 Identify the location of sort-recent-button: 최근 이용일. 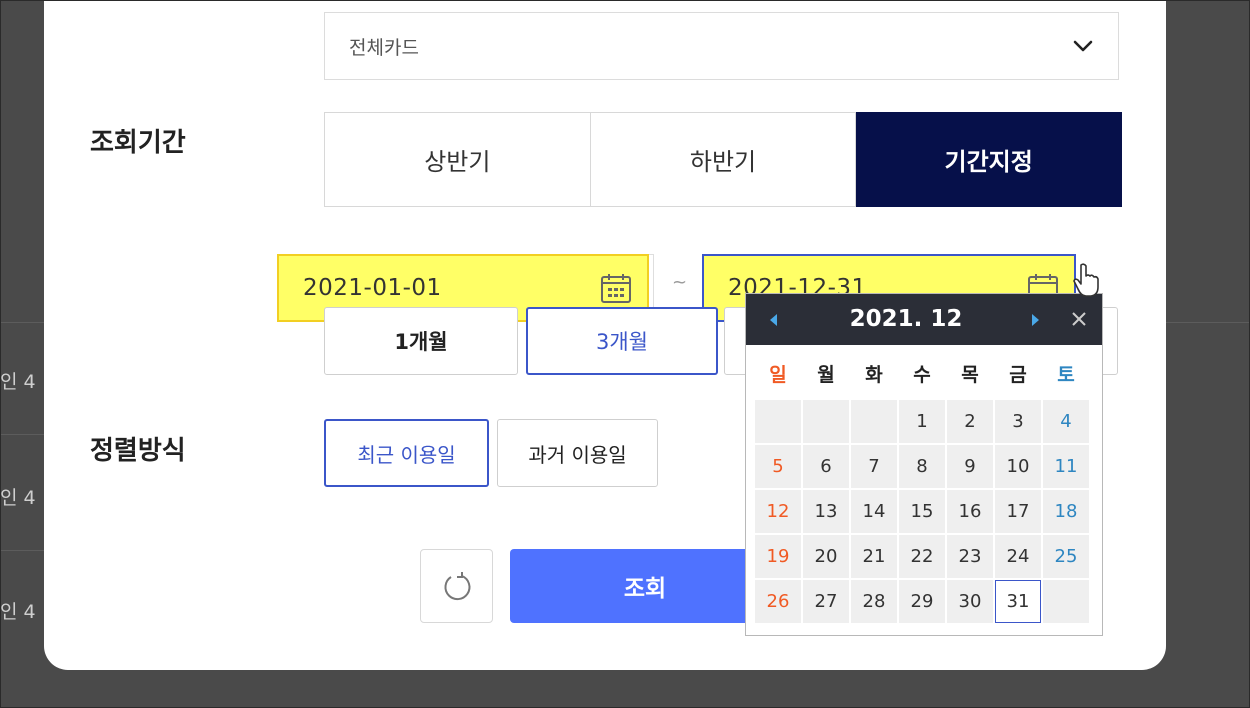
(406, 453).